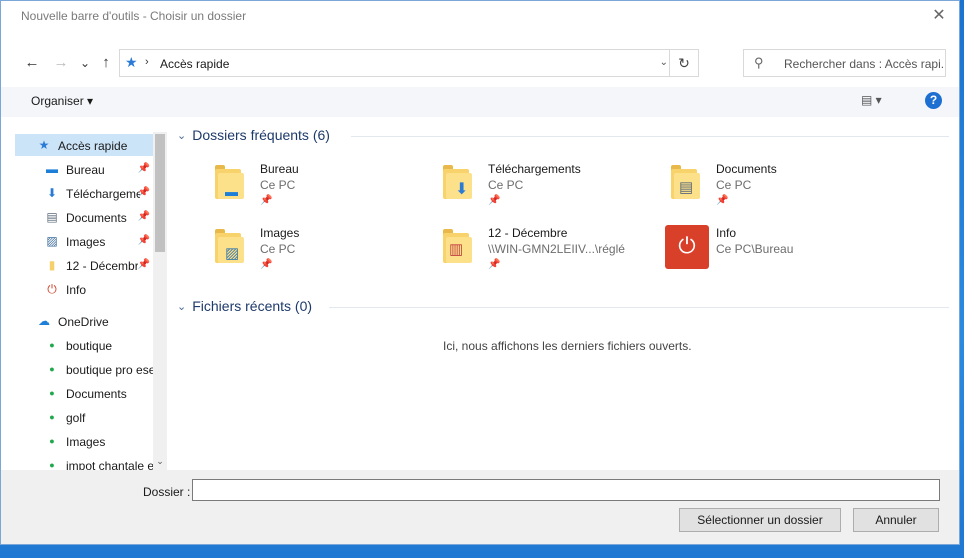 The height and width of the screenshot is (558, 964). What do you see at coordinates (939, 16) in the screenshot?
I see `close-icon: ✕` at bounding box center [939, 16].